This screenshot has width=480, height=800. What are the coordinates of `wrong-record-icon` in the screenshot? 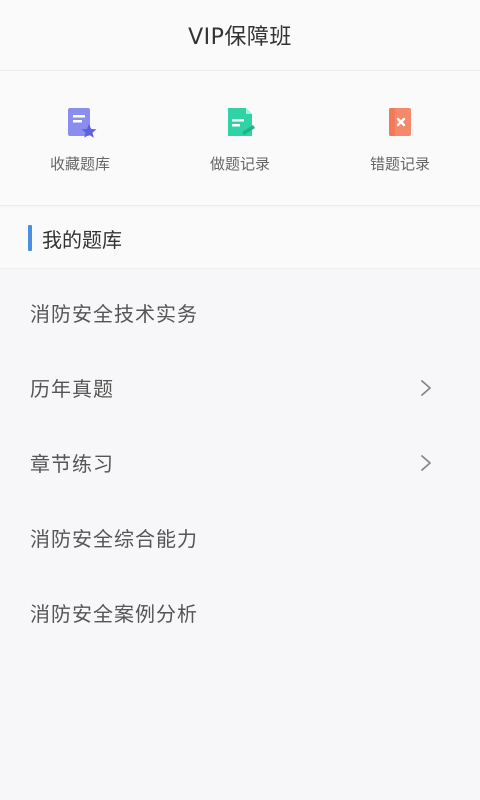 It's located at (400, 123).